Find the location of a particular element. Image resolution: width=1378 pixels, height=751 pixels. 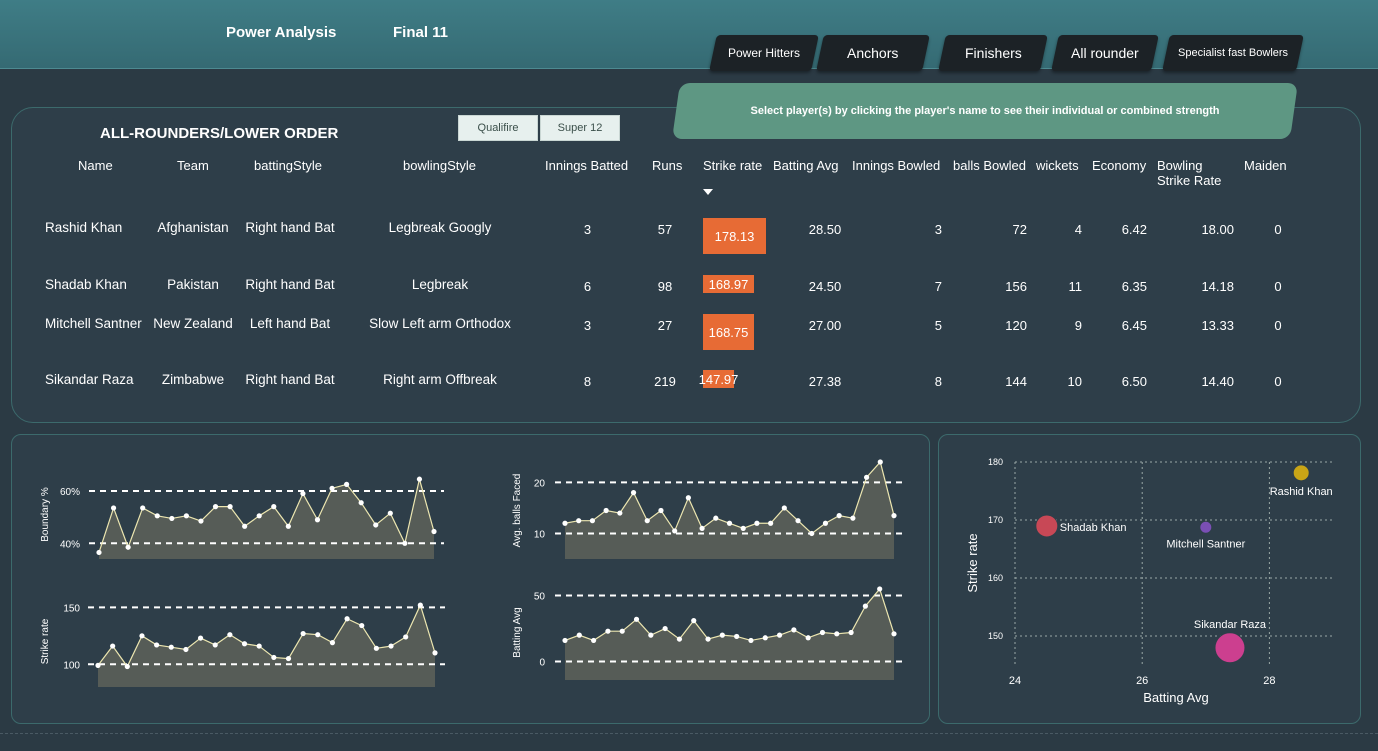

x-tick-label: 26 is located at coordinates (1142, 681).